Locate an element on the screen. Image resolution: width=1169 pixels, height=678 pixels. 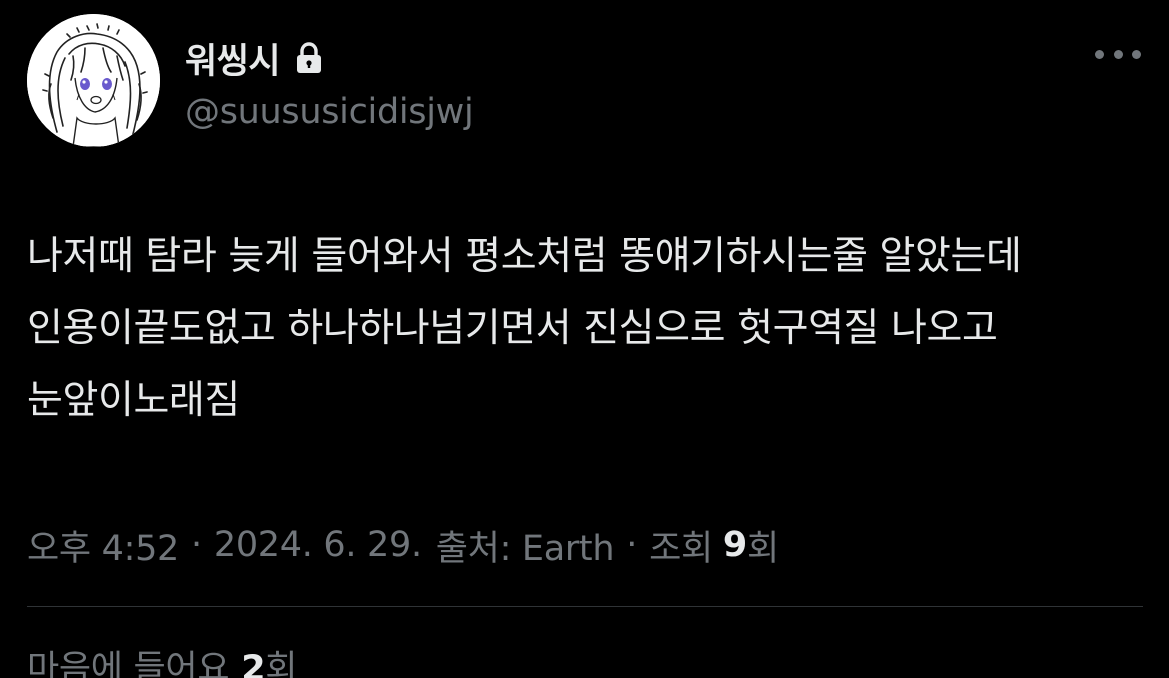
lock-icon is located at coordinates (309, 57).